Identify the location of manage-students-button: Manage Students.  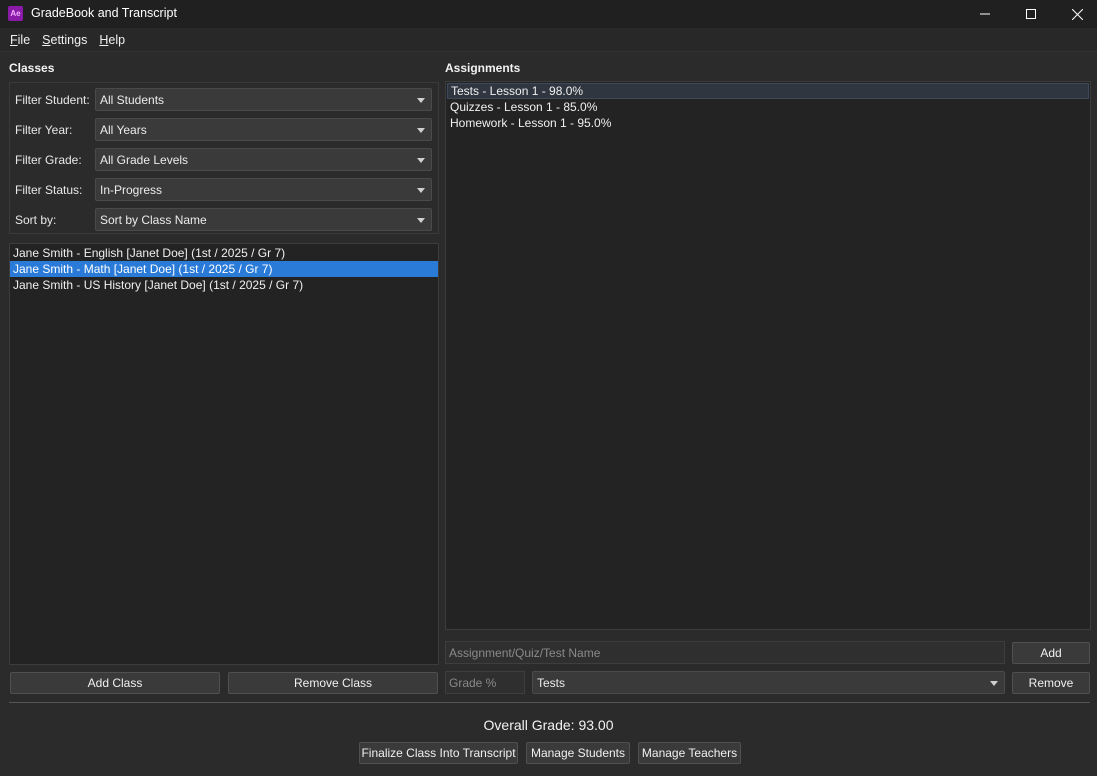
(578, 753).